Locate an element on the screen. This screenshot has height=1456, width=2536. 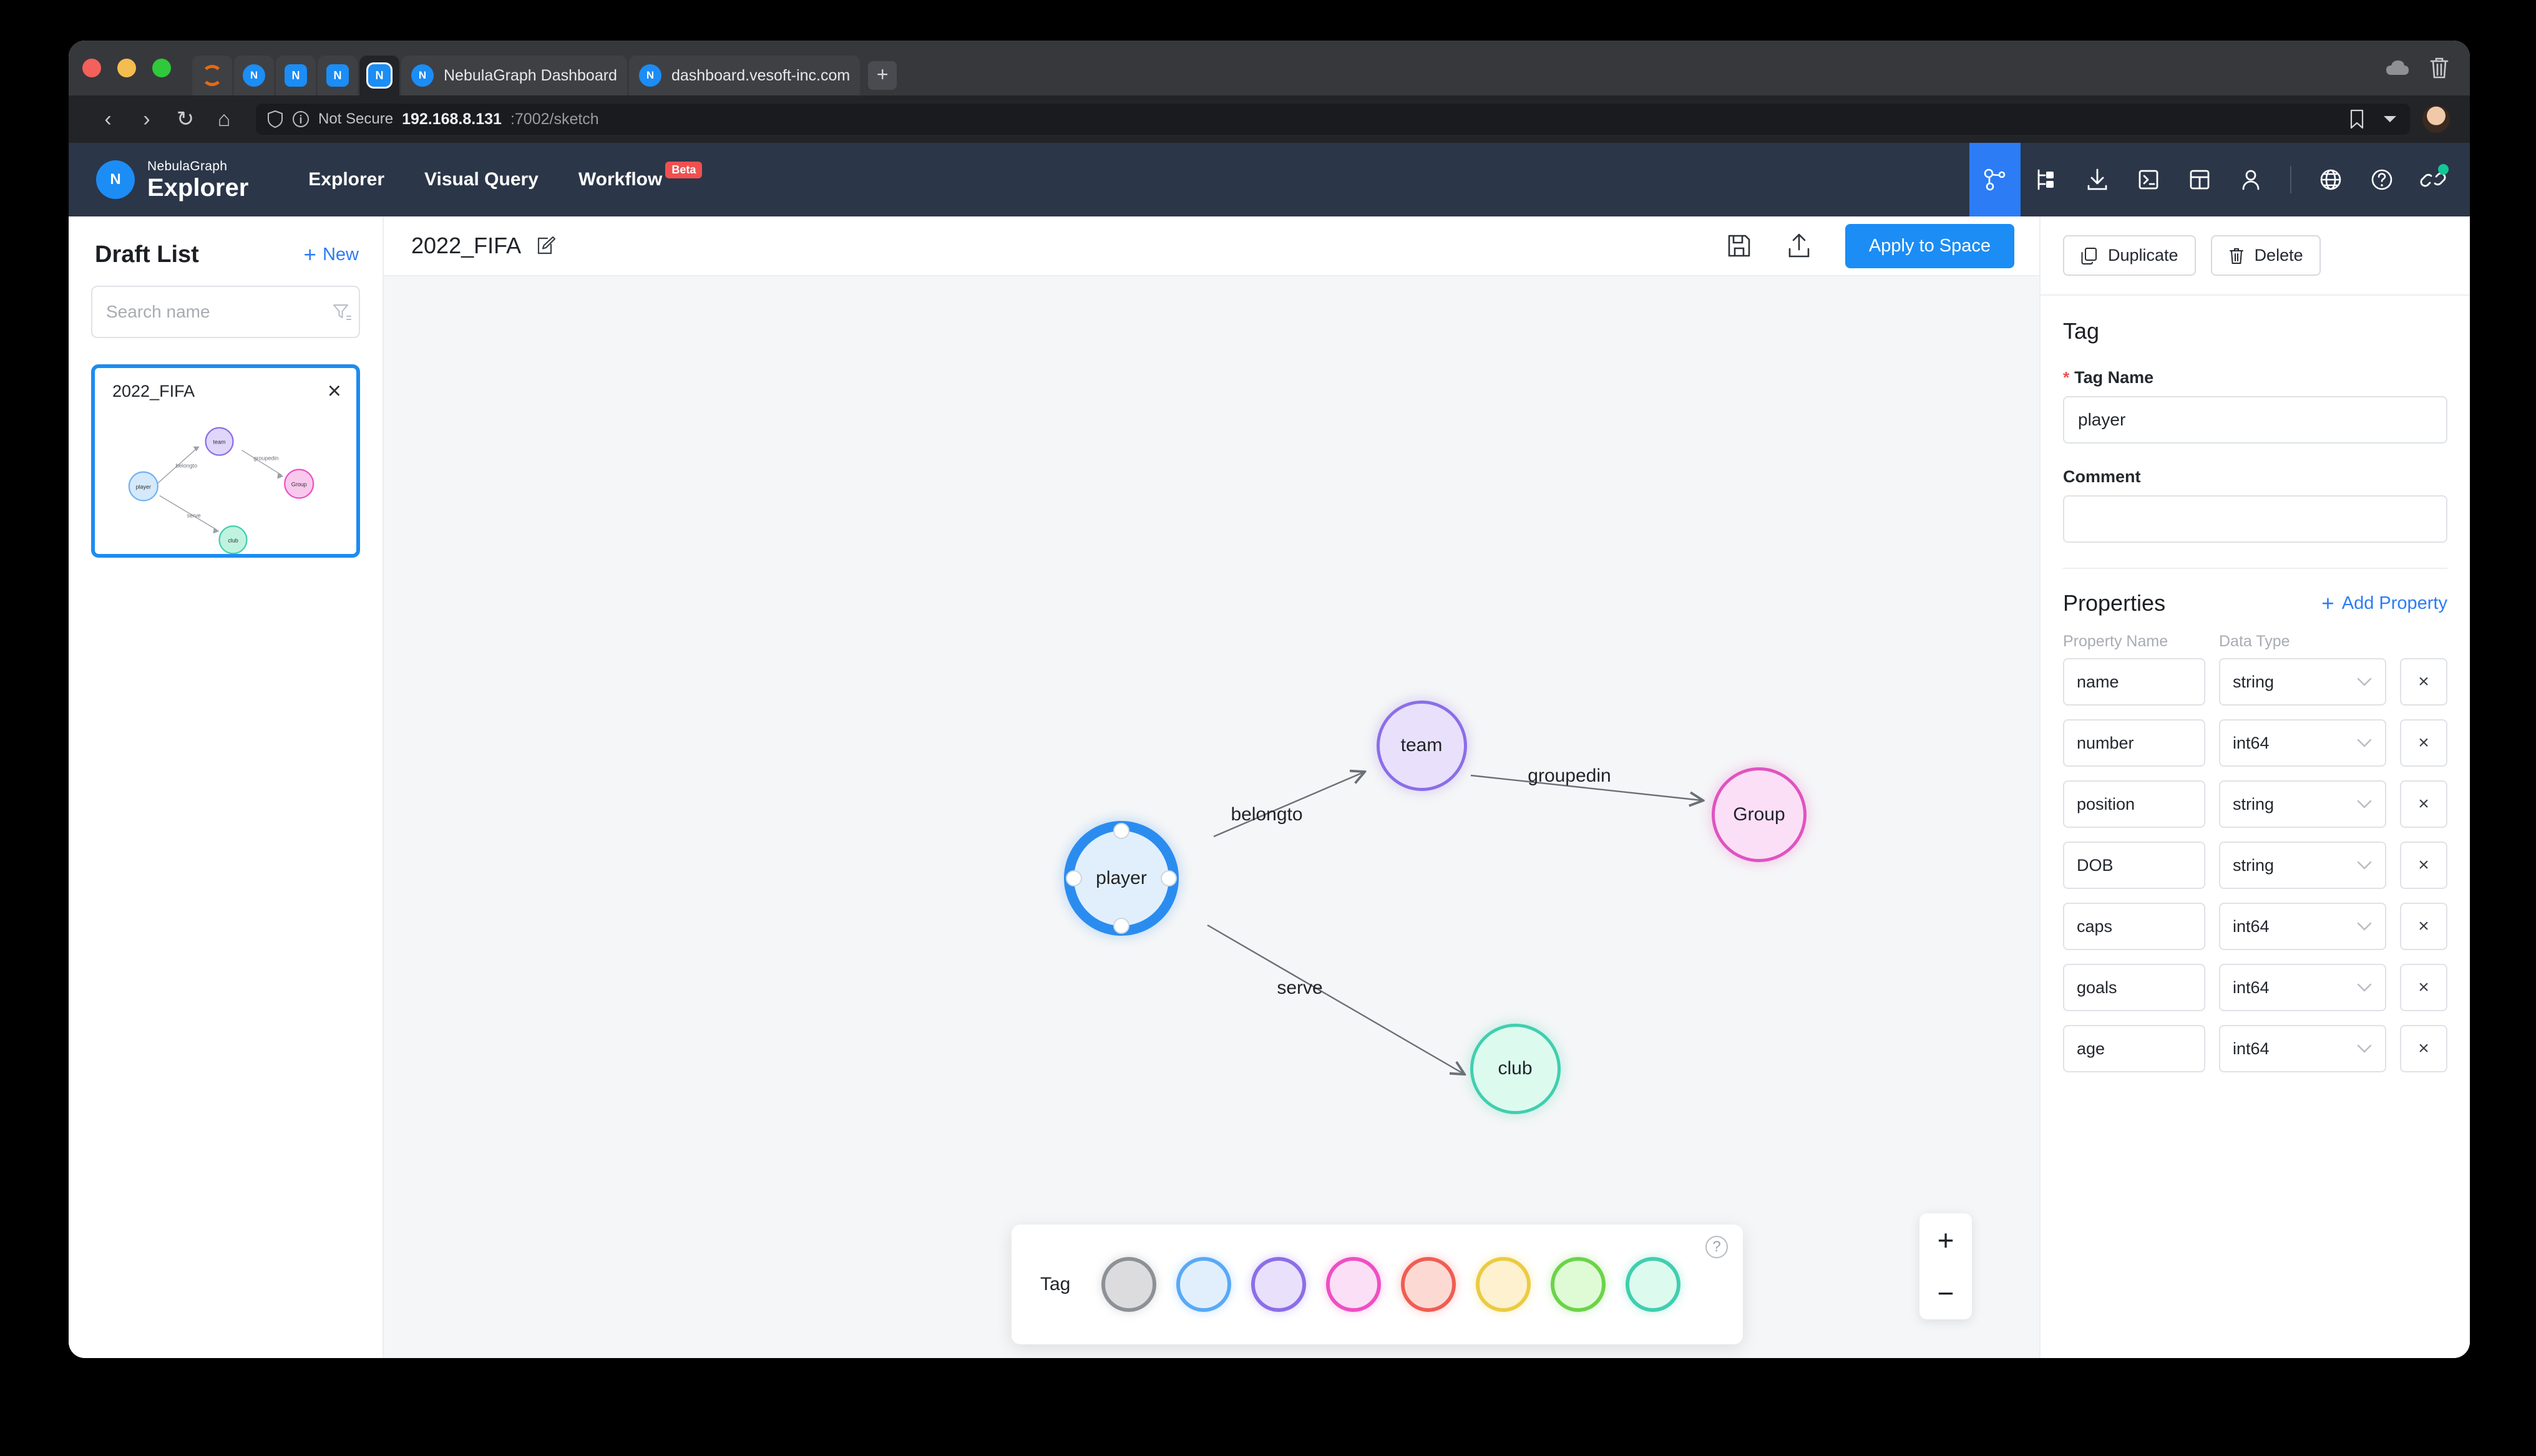
tag-color-swatch-red is located at coordinates (1428, 1285).